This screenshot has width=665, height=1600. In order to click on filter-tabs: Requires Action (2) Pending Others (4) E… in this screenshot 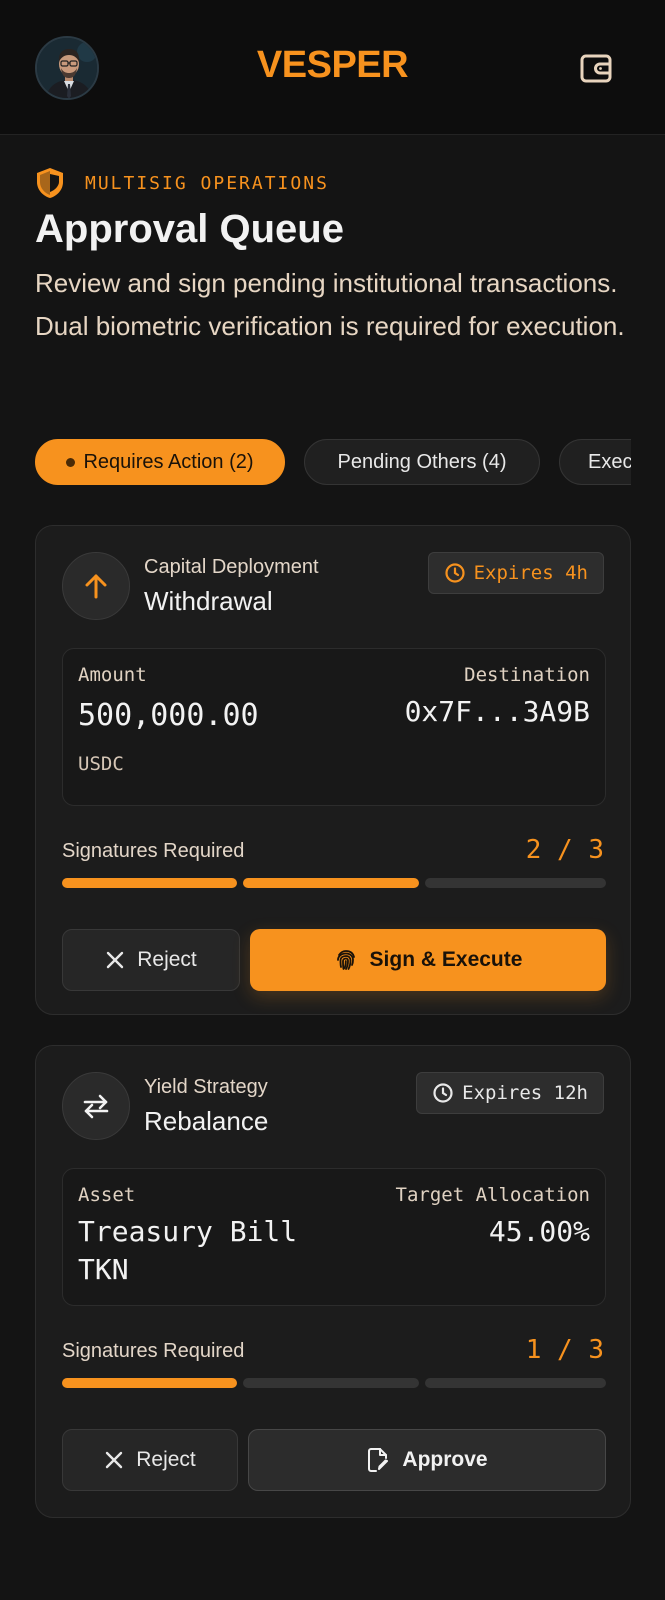, I will do `click(333, 462)`.